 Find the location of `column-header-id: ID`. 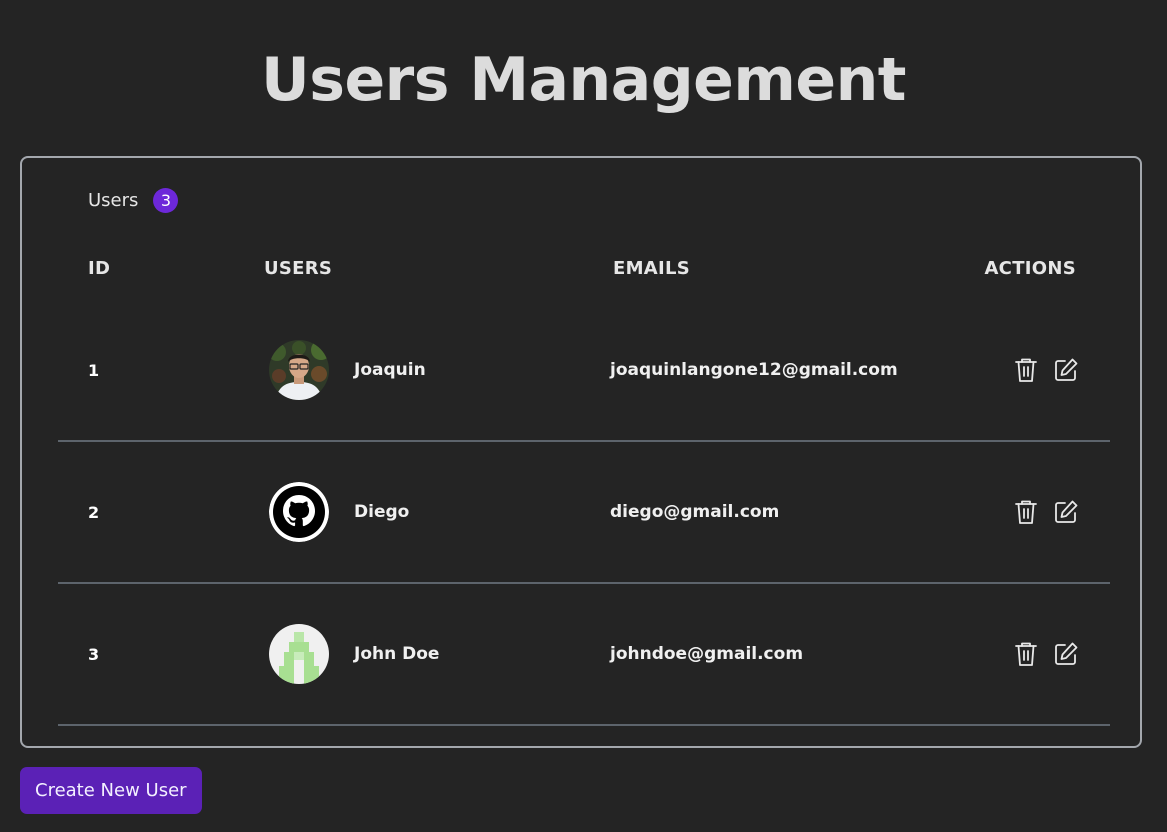

column-header-id: ID is located at coordinates (99, 268).